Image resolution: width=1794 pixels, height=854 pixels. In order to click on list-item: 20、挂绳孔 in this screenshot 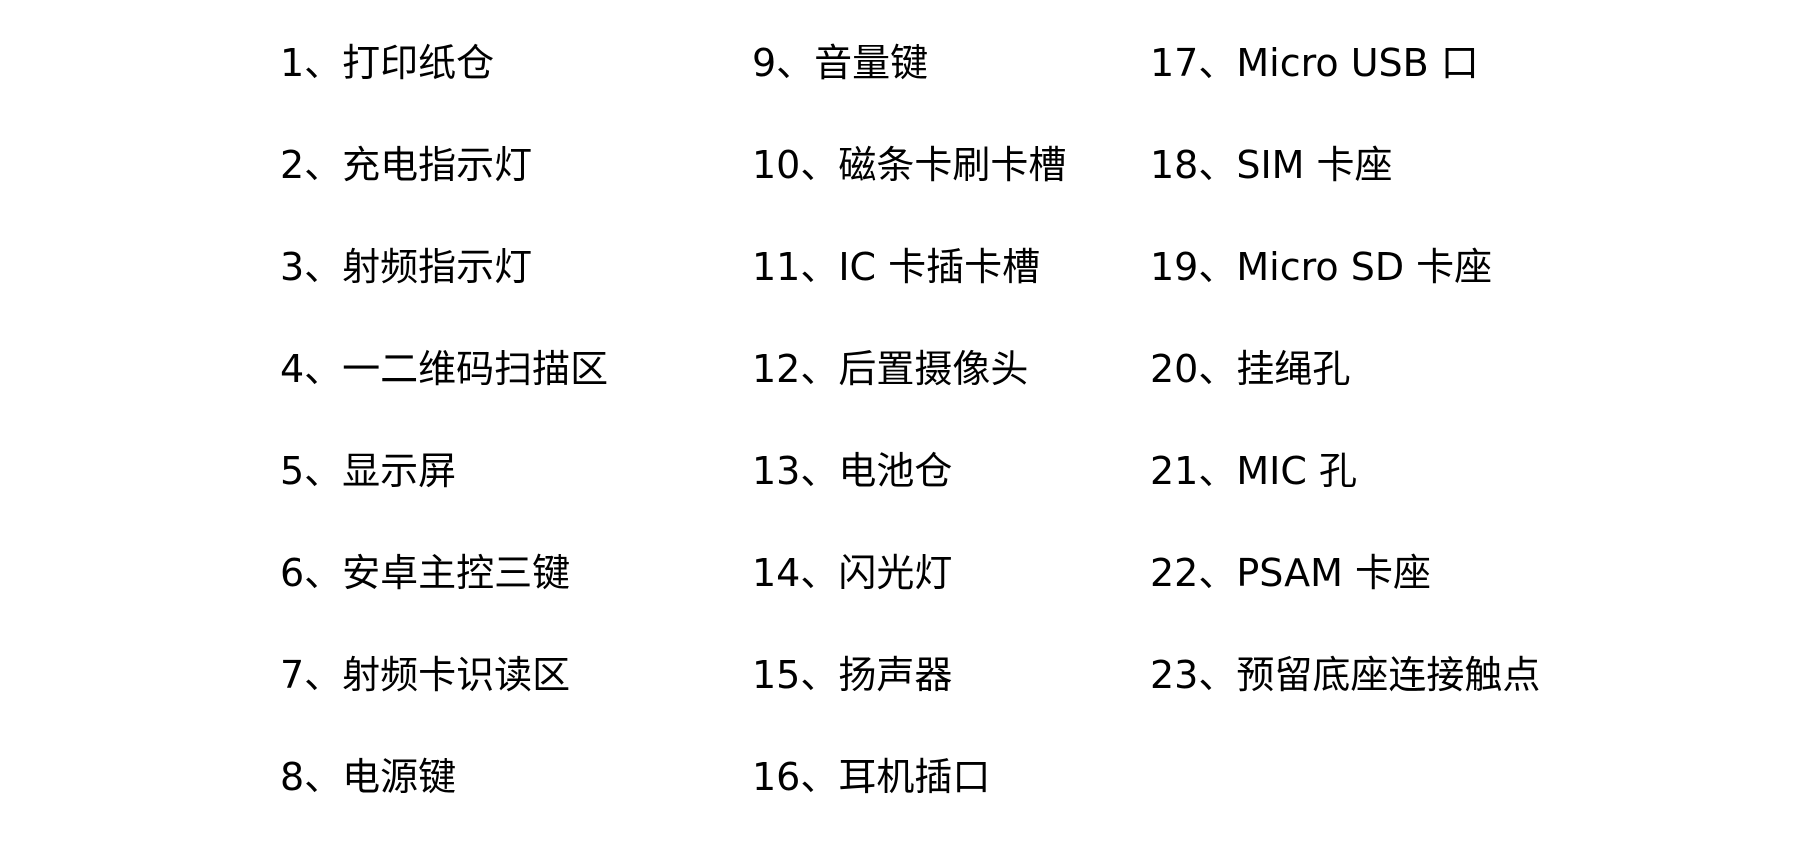, I will do `click(1250, 369)`.